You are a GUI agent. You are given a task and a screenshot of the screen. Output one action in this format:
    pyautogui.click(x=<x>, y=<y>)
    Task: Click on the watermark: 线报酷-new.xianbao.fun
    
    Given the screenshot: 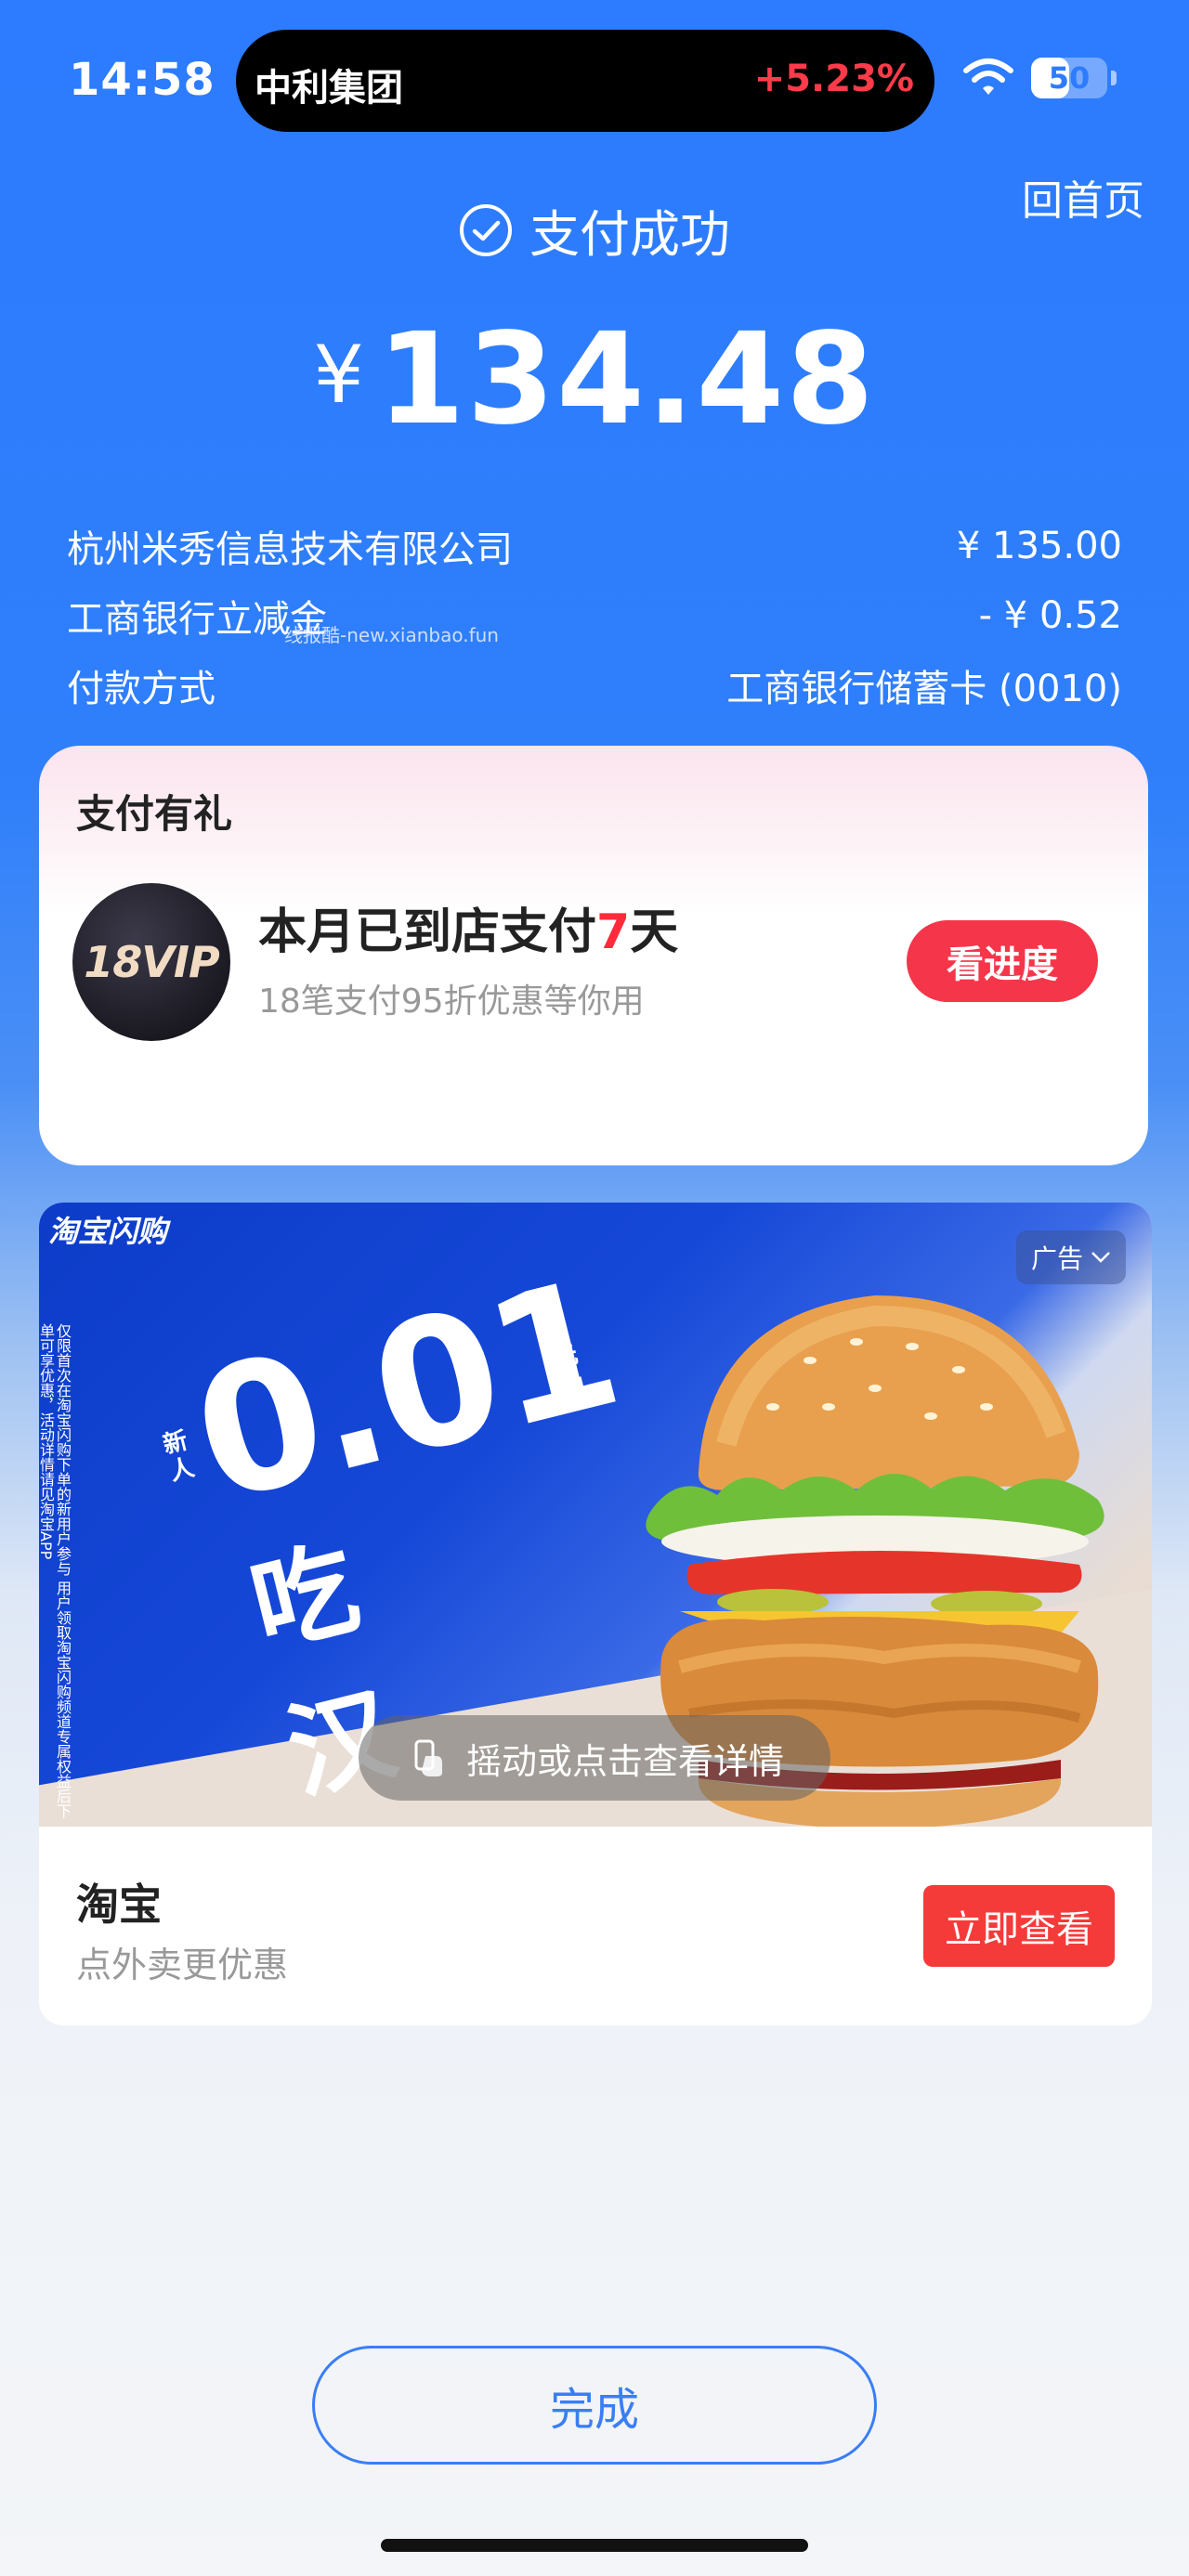 What is the action you would take?
    pyautogui.click(x=391, y=635)
    